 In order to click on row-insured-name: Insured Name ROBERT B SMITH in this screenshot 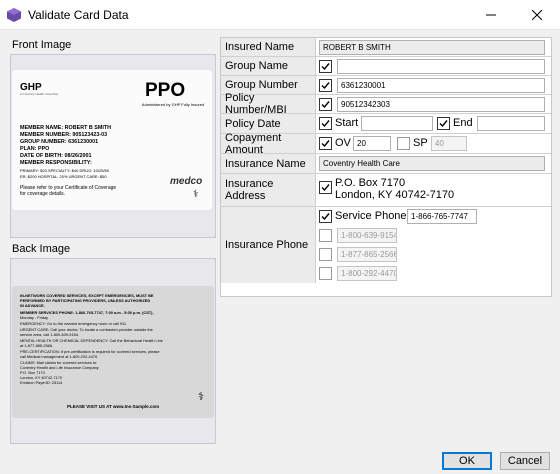, I will do `click(386, 47)`.